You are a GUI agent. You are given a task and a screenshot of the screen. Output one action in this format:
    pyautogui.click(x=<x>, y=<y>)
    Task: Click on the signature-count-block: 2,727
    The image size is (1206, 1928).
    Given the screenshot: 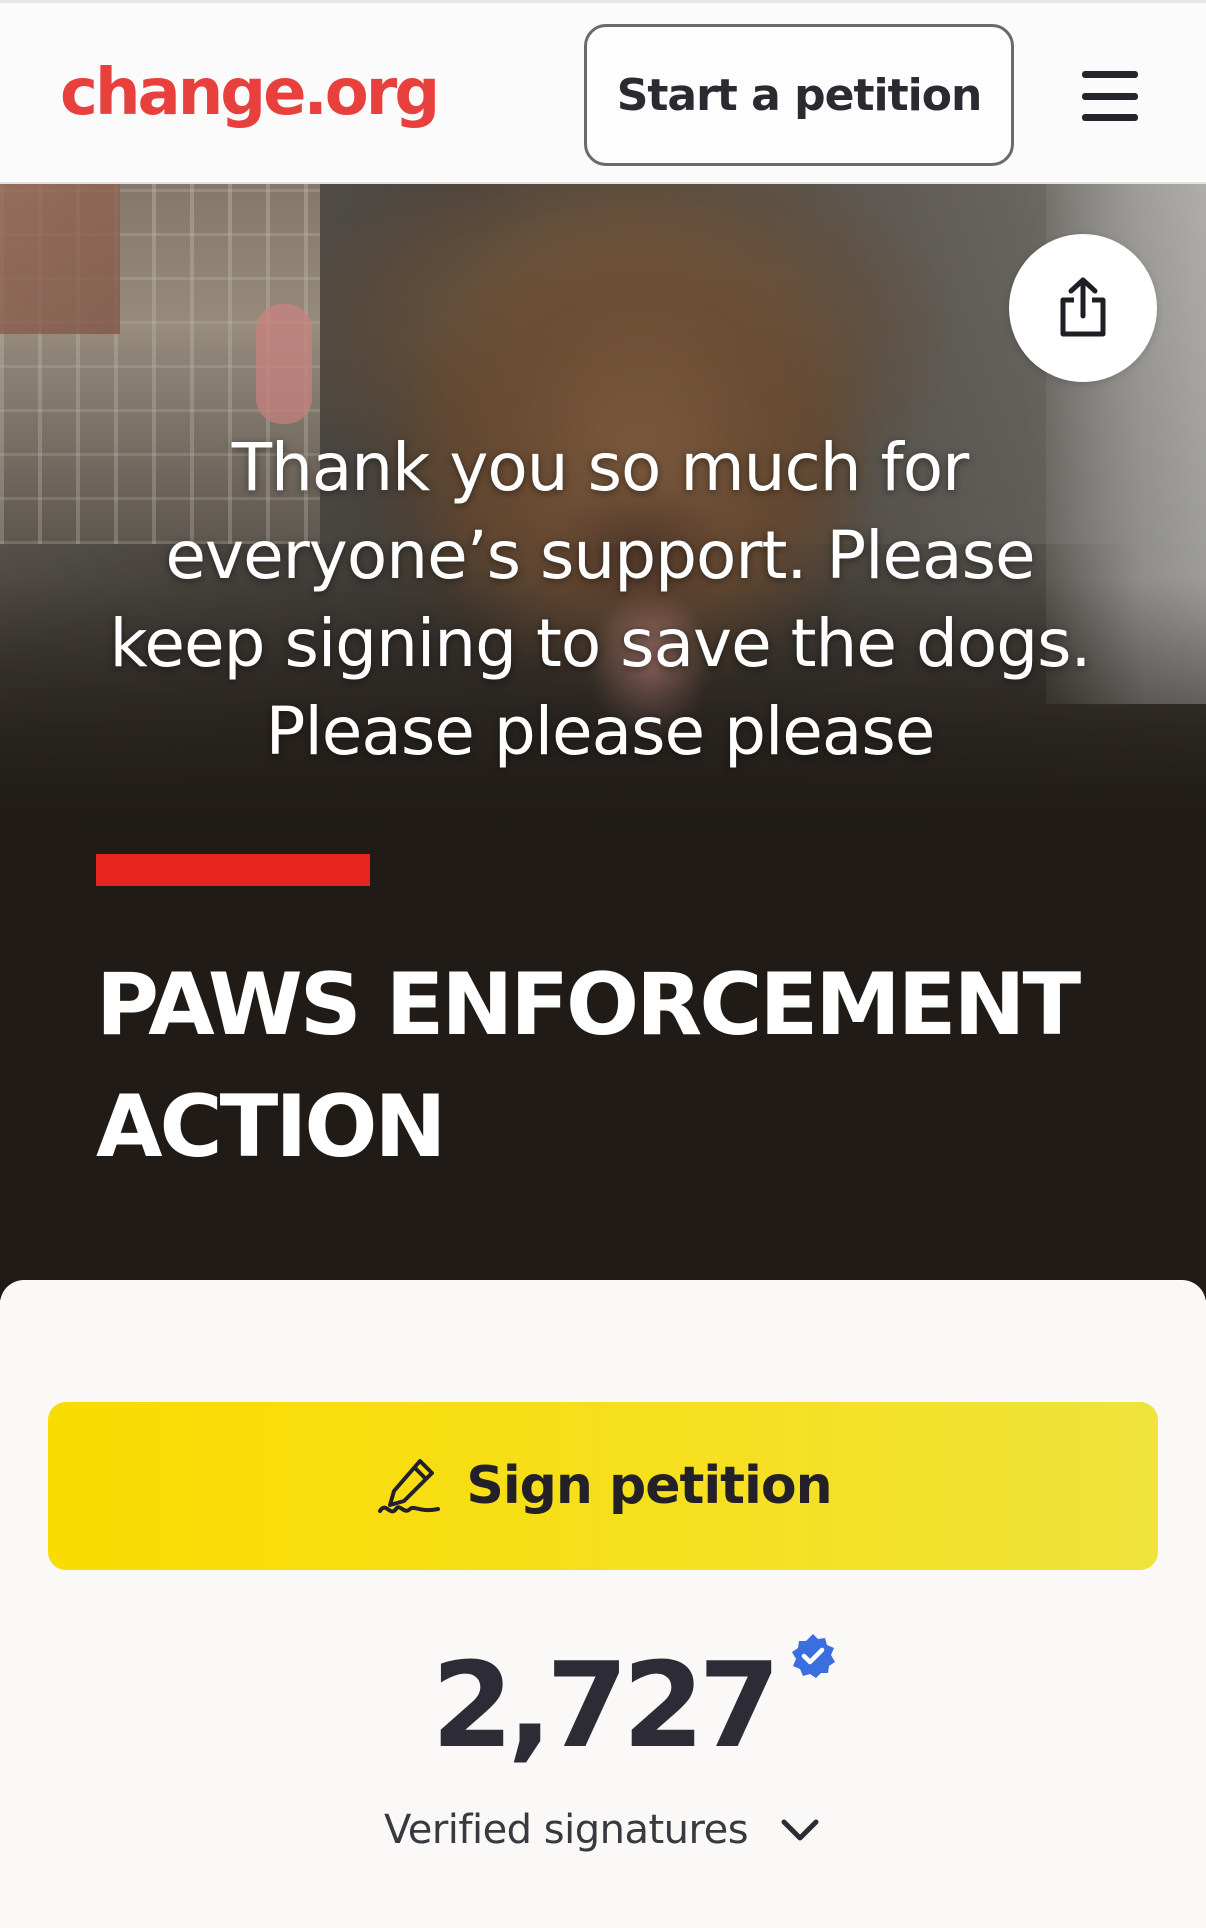 What is the action you would take?
    pyautogui.click(x=603, y=1705)
    